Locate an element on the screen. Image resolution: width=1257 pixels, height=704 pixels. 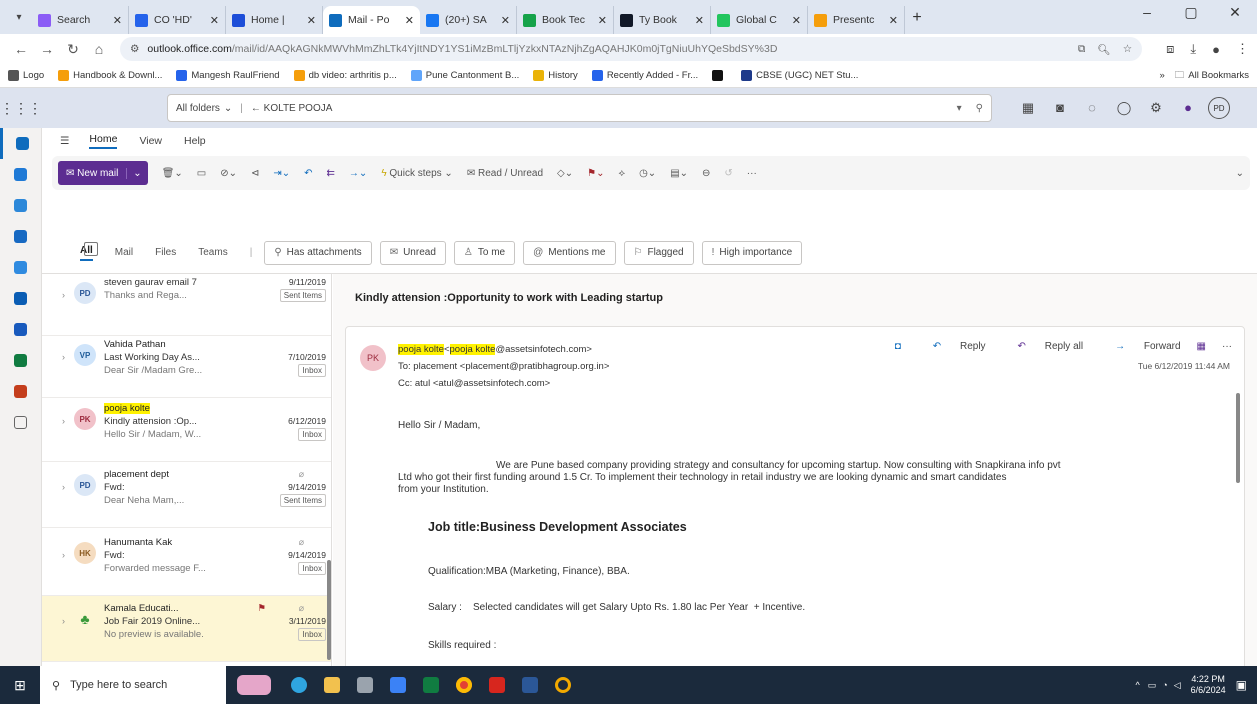
more-apps-icon is located at coordinates (20, 422).